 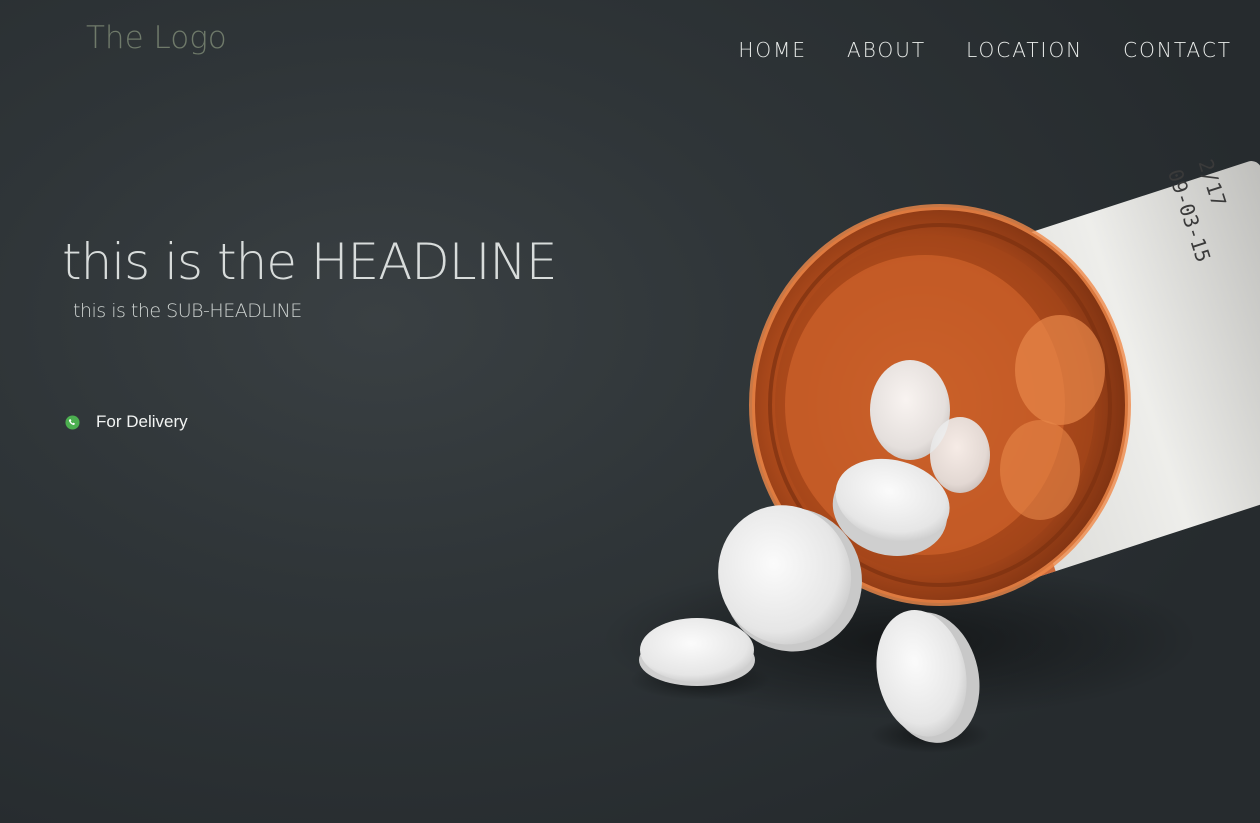 I want to click on nav-contact: CONTACT, so click(x=1177, y=50).